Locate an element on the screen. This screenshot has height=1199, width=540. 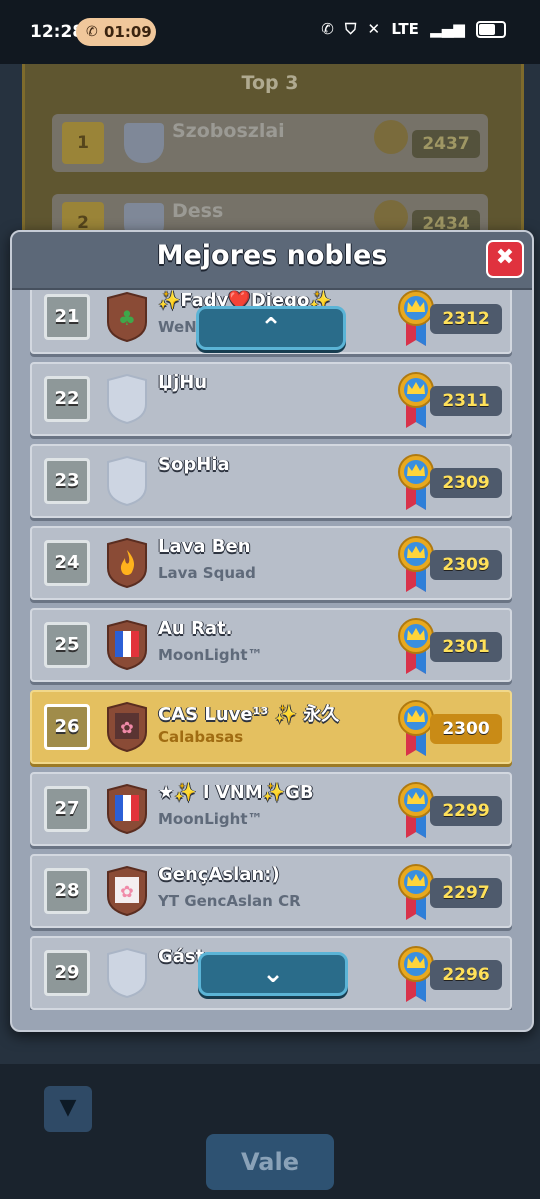
trophy-score: 2312 is located at coordinates (466, 319).